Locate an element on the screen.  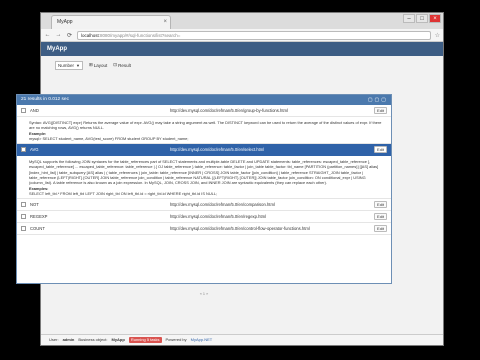
maximize-button: □ is located at coordinates (422, 18).